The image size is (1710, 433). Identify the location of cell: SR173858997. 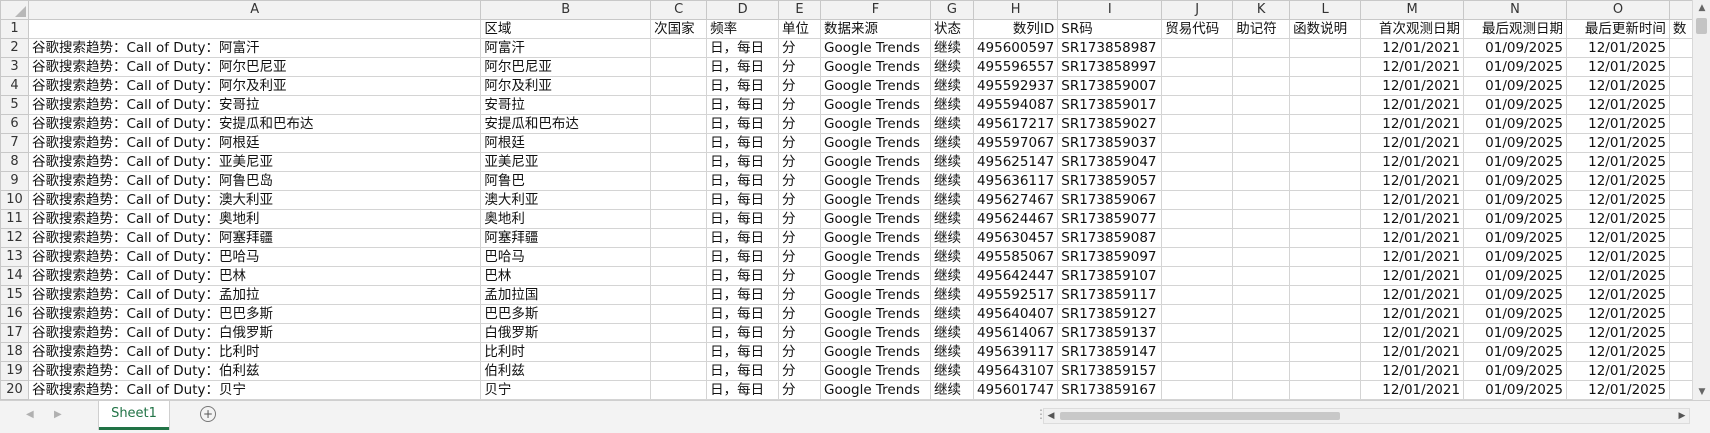
(1110, 67).